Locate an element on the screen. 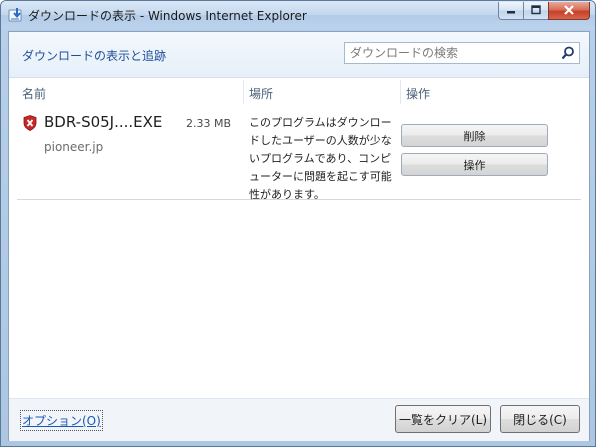 This screenshot has width=596, height=447. download-size: 2.33 MB is located at coordinates (209, 123).